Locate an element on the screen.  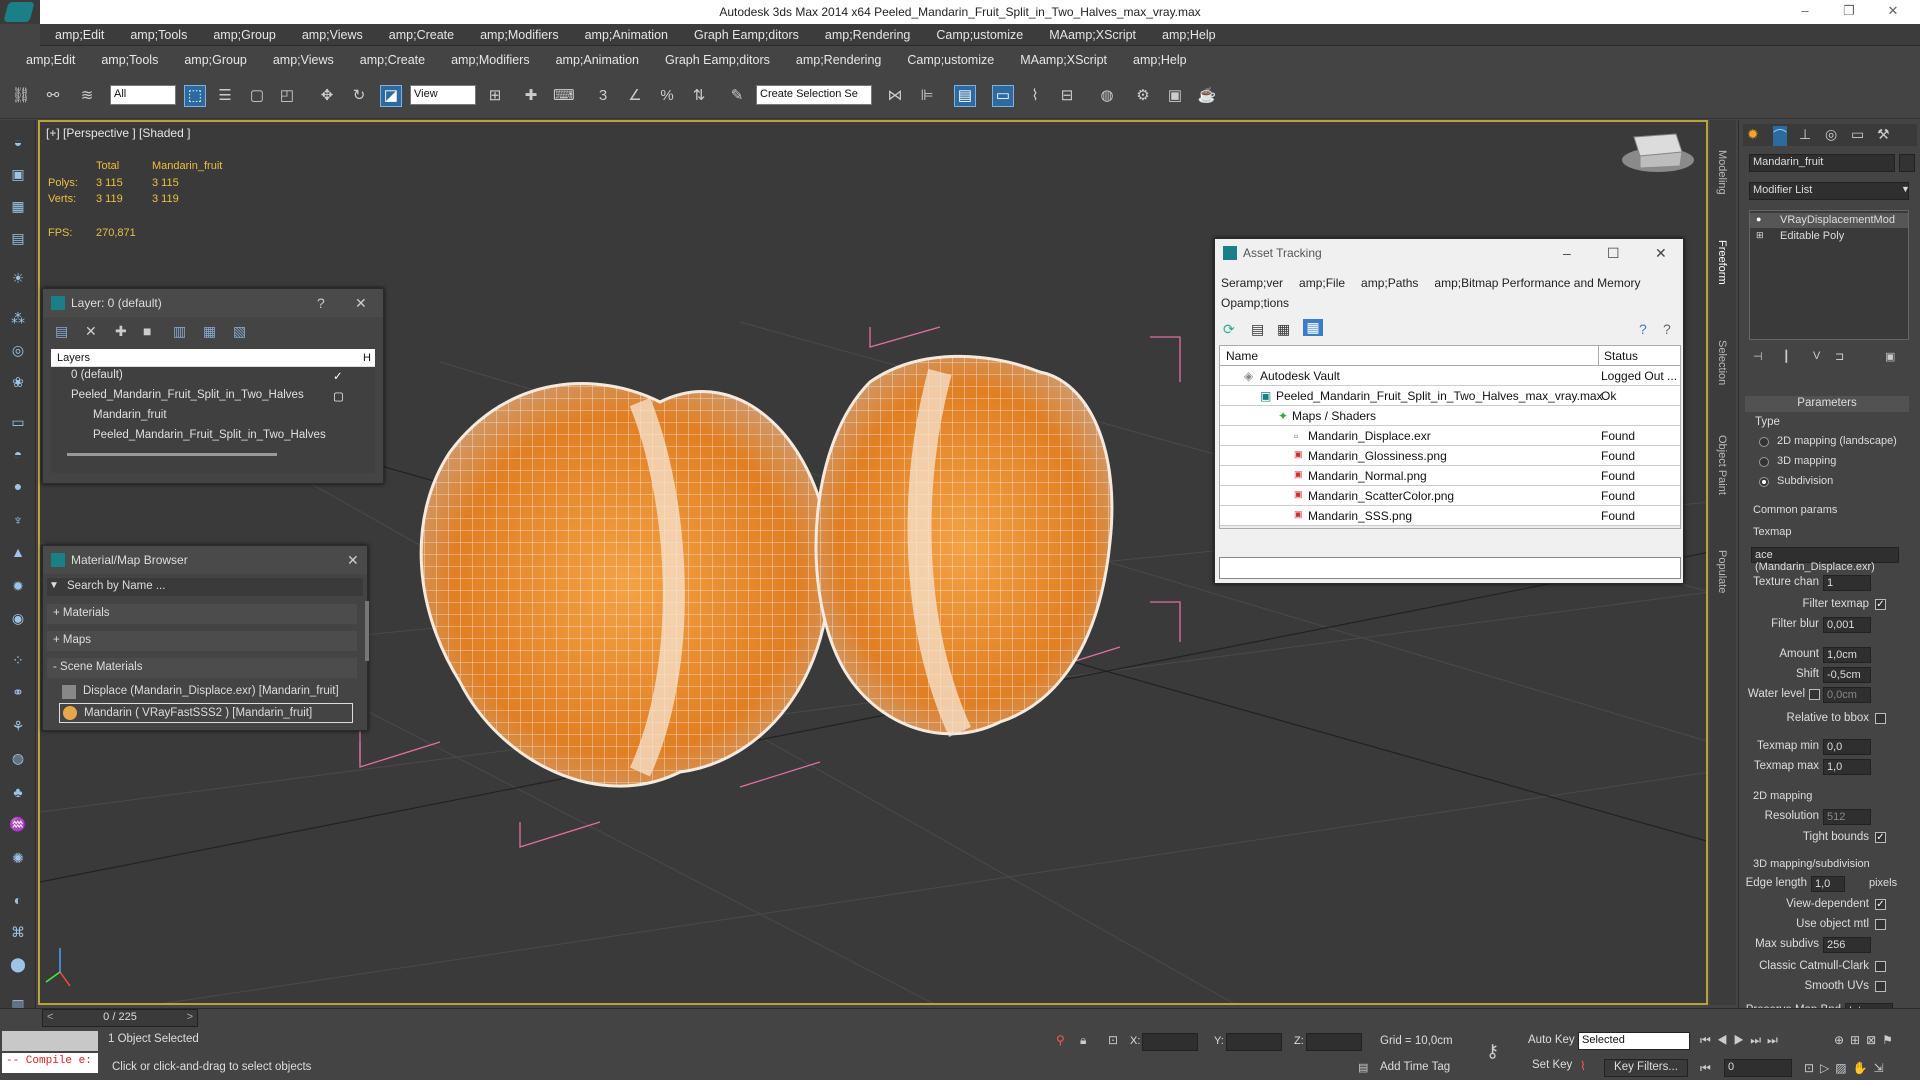
smooth-uvs-checkbox is located at coordinates (1880, 986).